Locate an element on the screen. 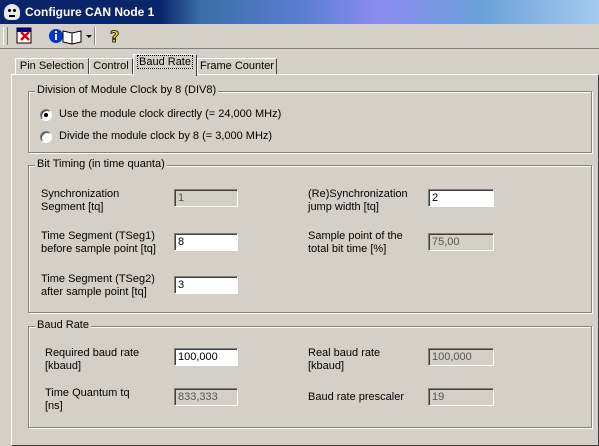 The image size is (599, 446). sync-segment-label: Synchronization is located at coordinates (80, 194).